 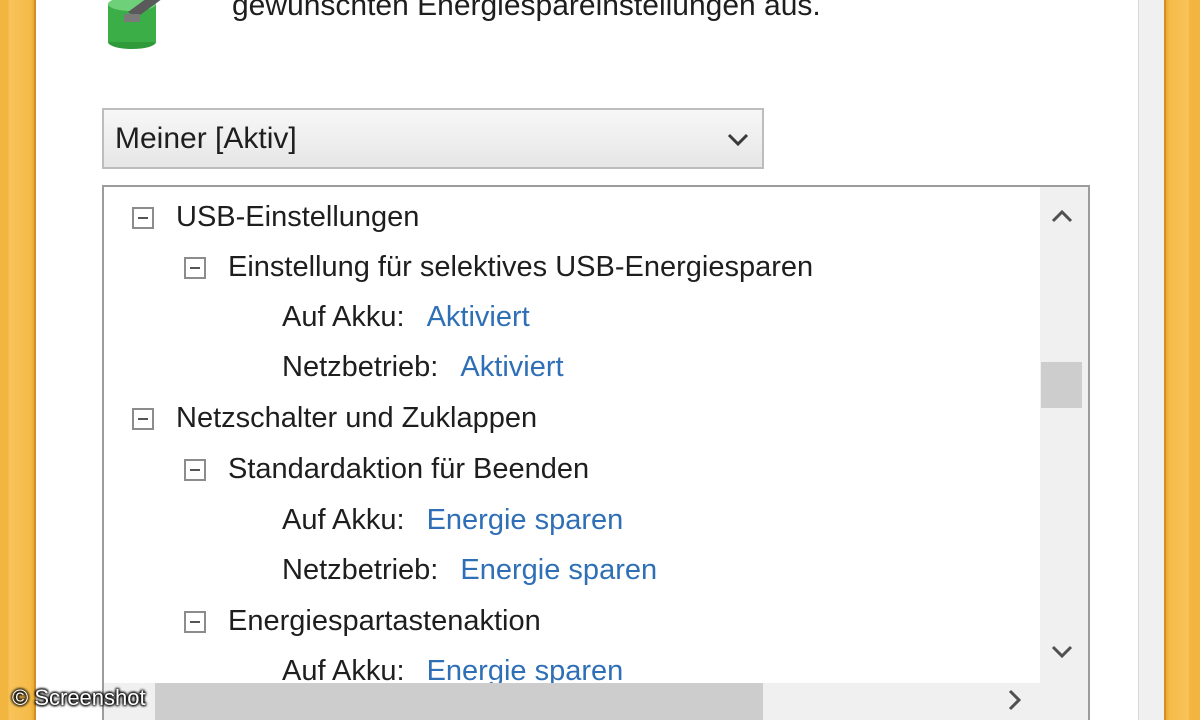 What do you see at coordinates (1151, 360) in the screenshot?
I see `dialog-right-edge` at bounding box center [1151, 360].